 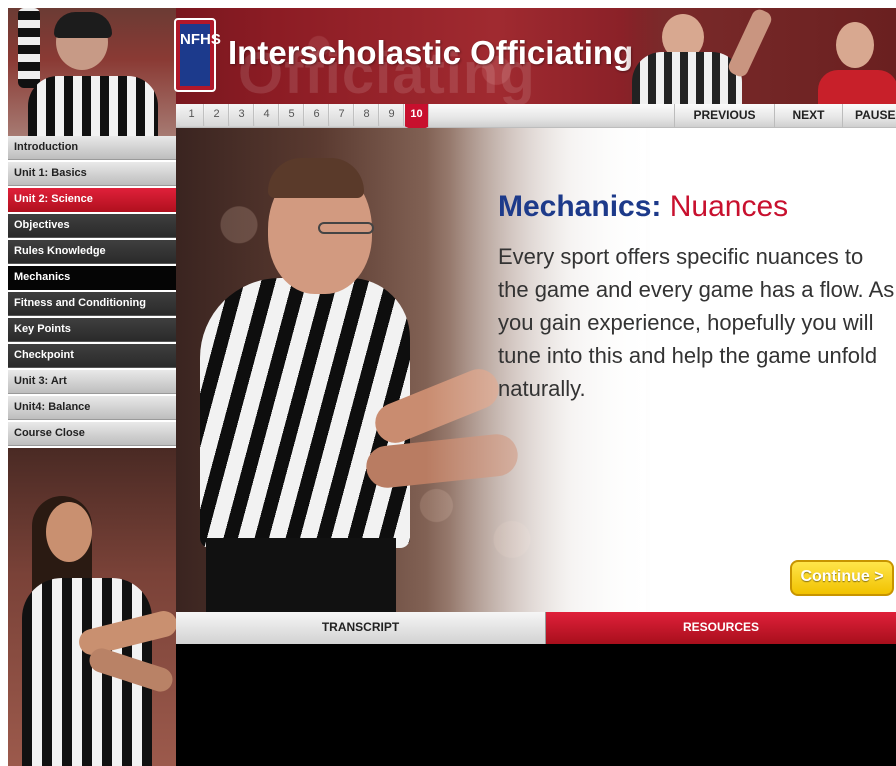 I want to click on transcript-tab: TRANSCRIPT, so click(x=361, y=628).